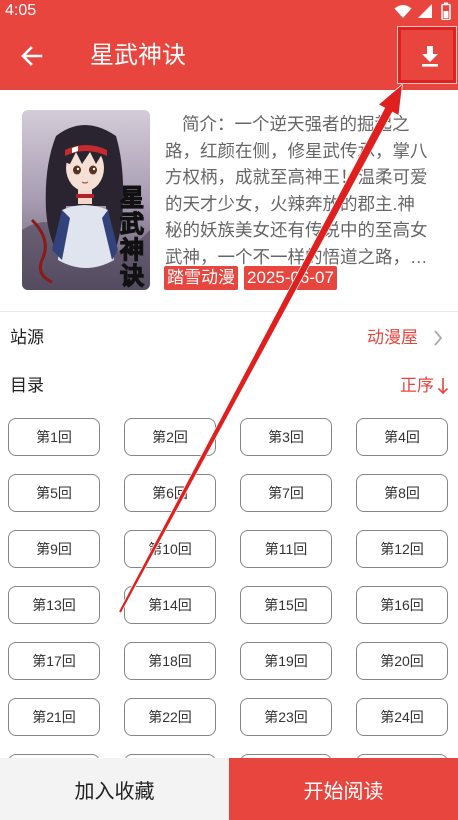 This screenshot has width=458, height=820. Describe the element at coordinates (170, 605) in the screenshot. I see `episode-button: 第14回` at that location.